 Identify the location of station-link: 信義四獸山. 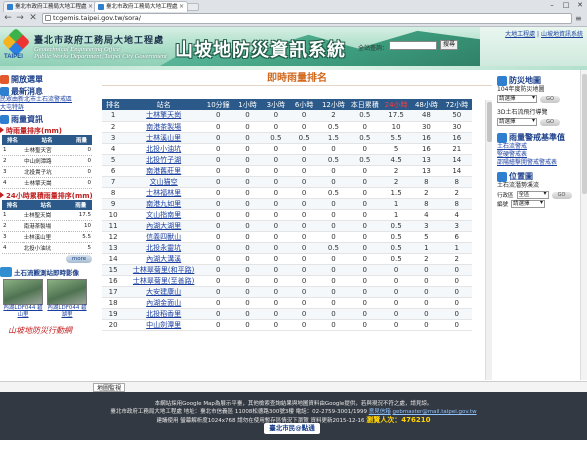
(164, 237).